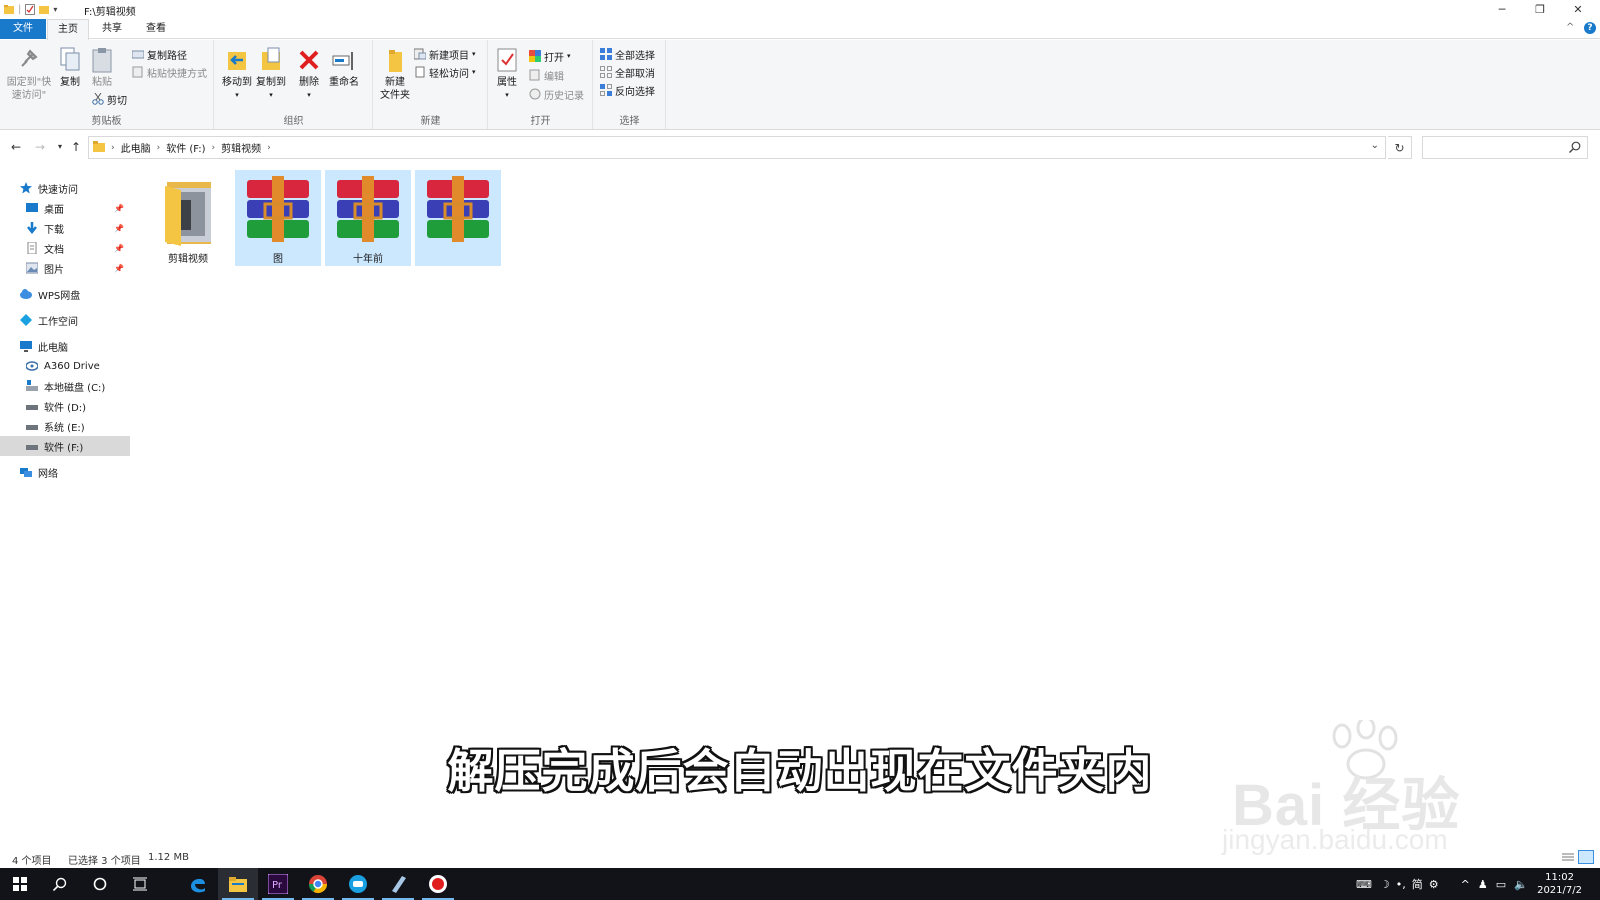 This screenshot has height=900, width=1600. What do you see at coordinates (112, 29) in the screenshot?
I see `tab-share: 共享` at bounding box center [112, 29].